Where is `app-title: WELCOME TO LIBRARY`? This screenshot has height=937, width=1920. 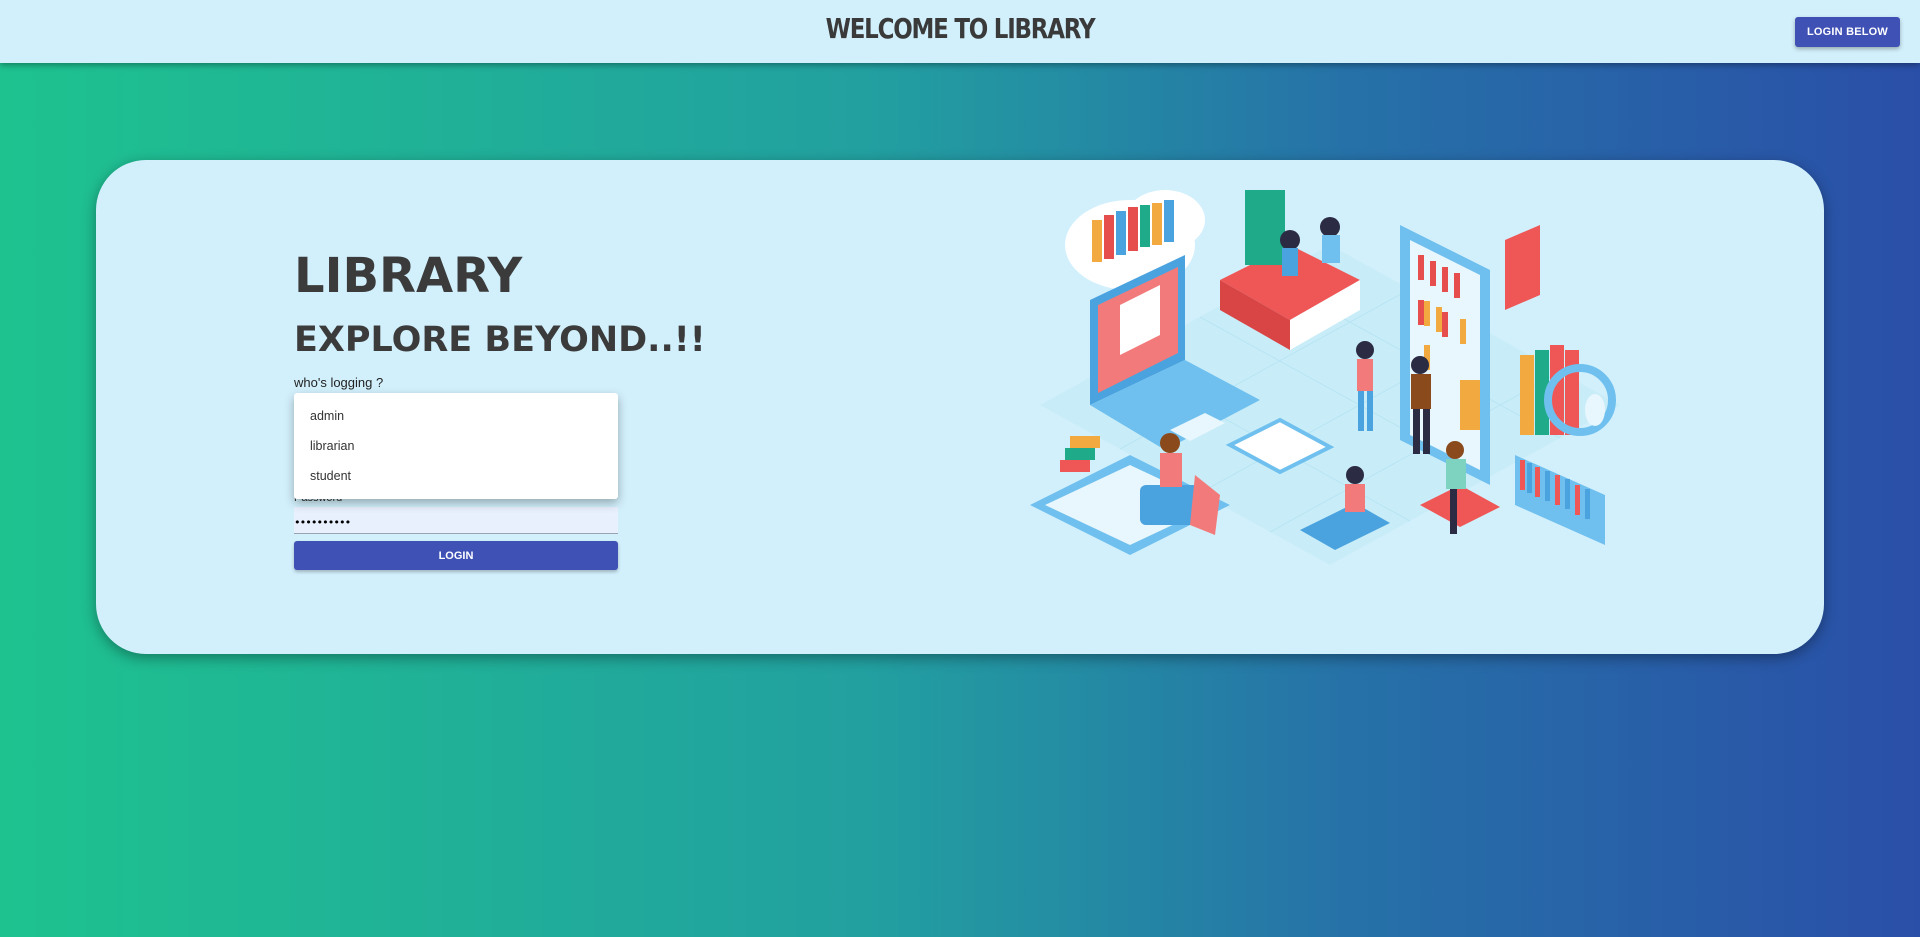
app-title: WELCOME TO LIBRARY is located at coordinates (960, 28).